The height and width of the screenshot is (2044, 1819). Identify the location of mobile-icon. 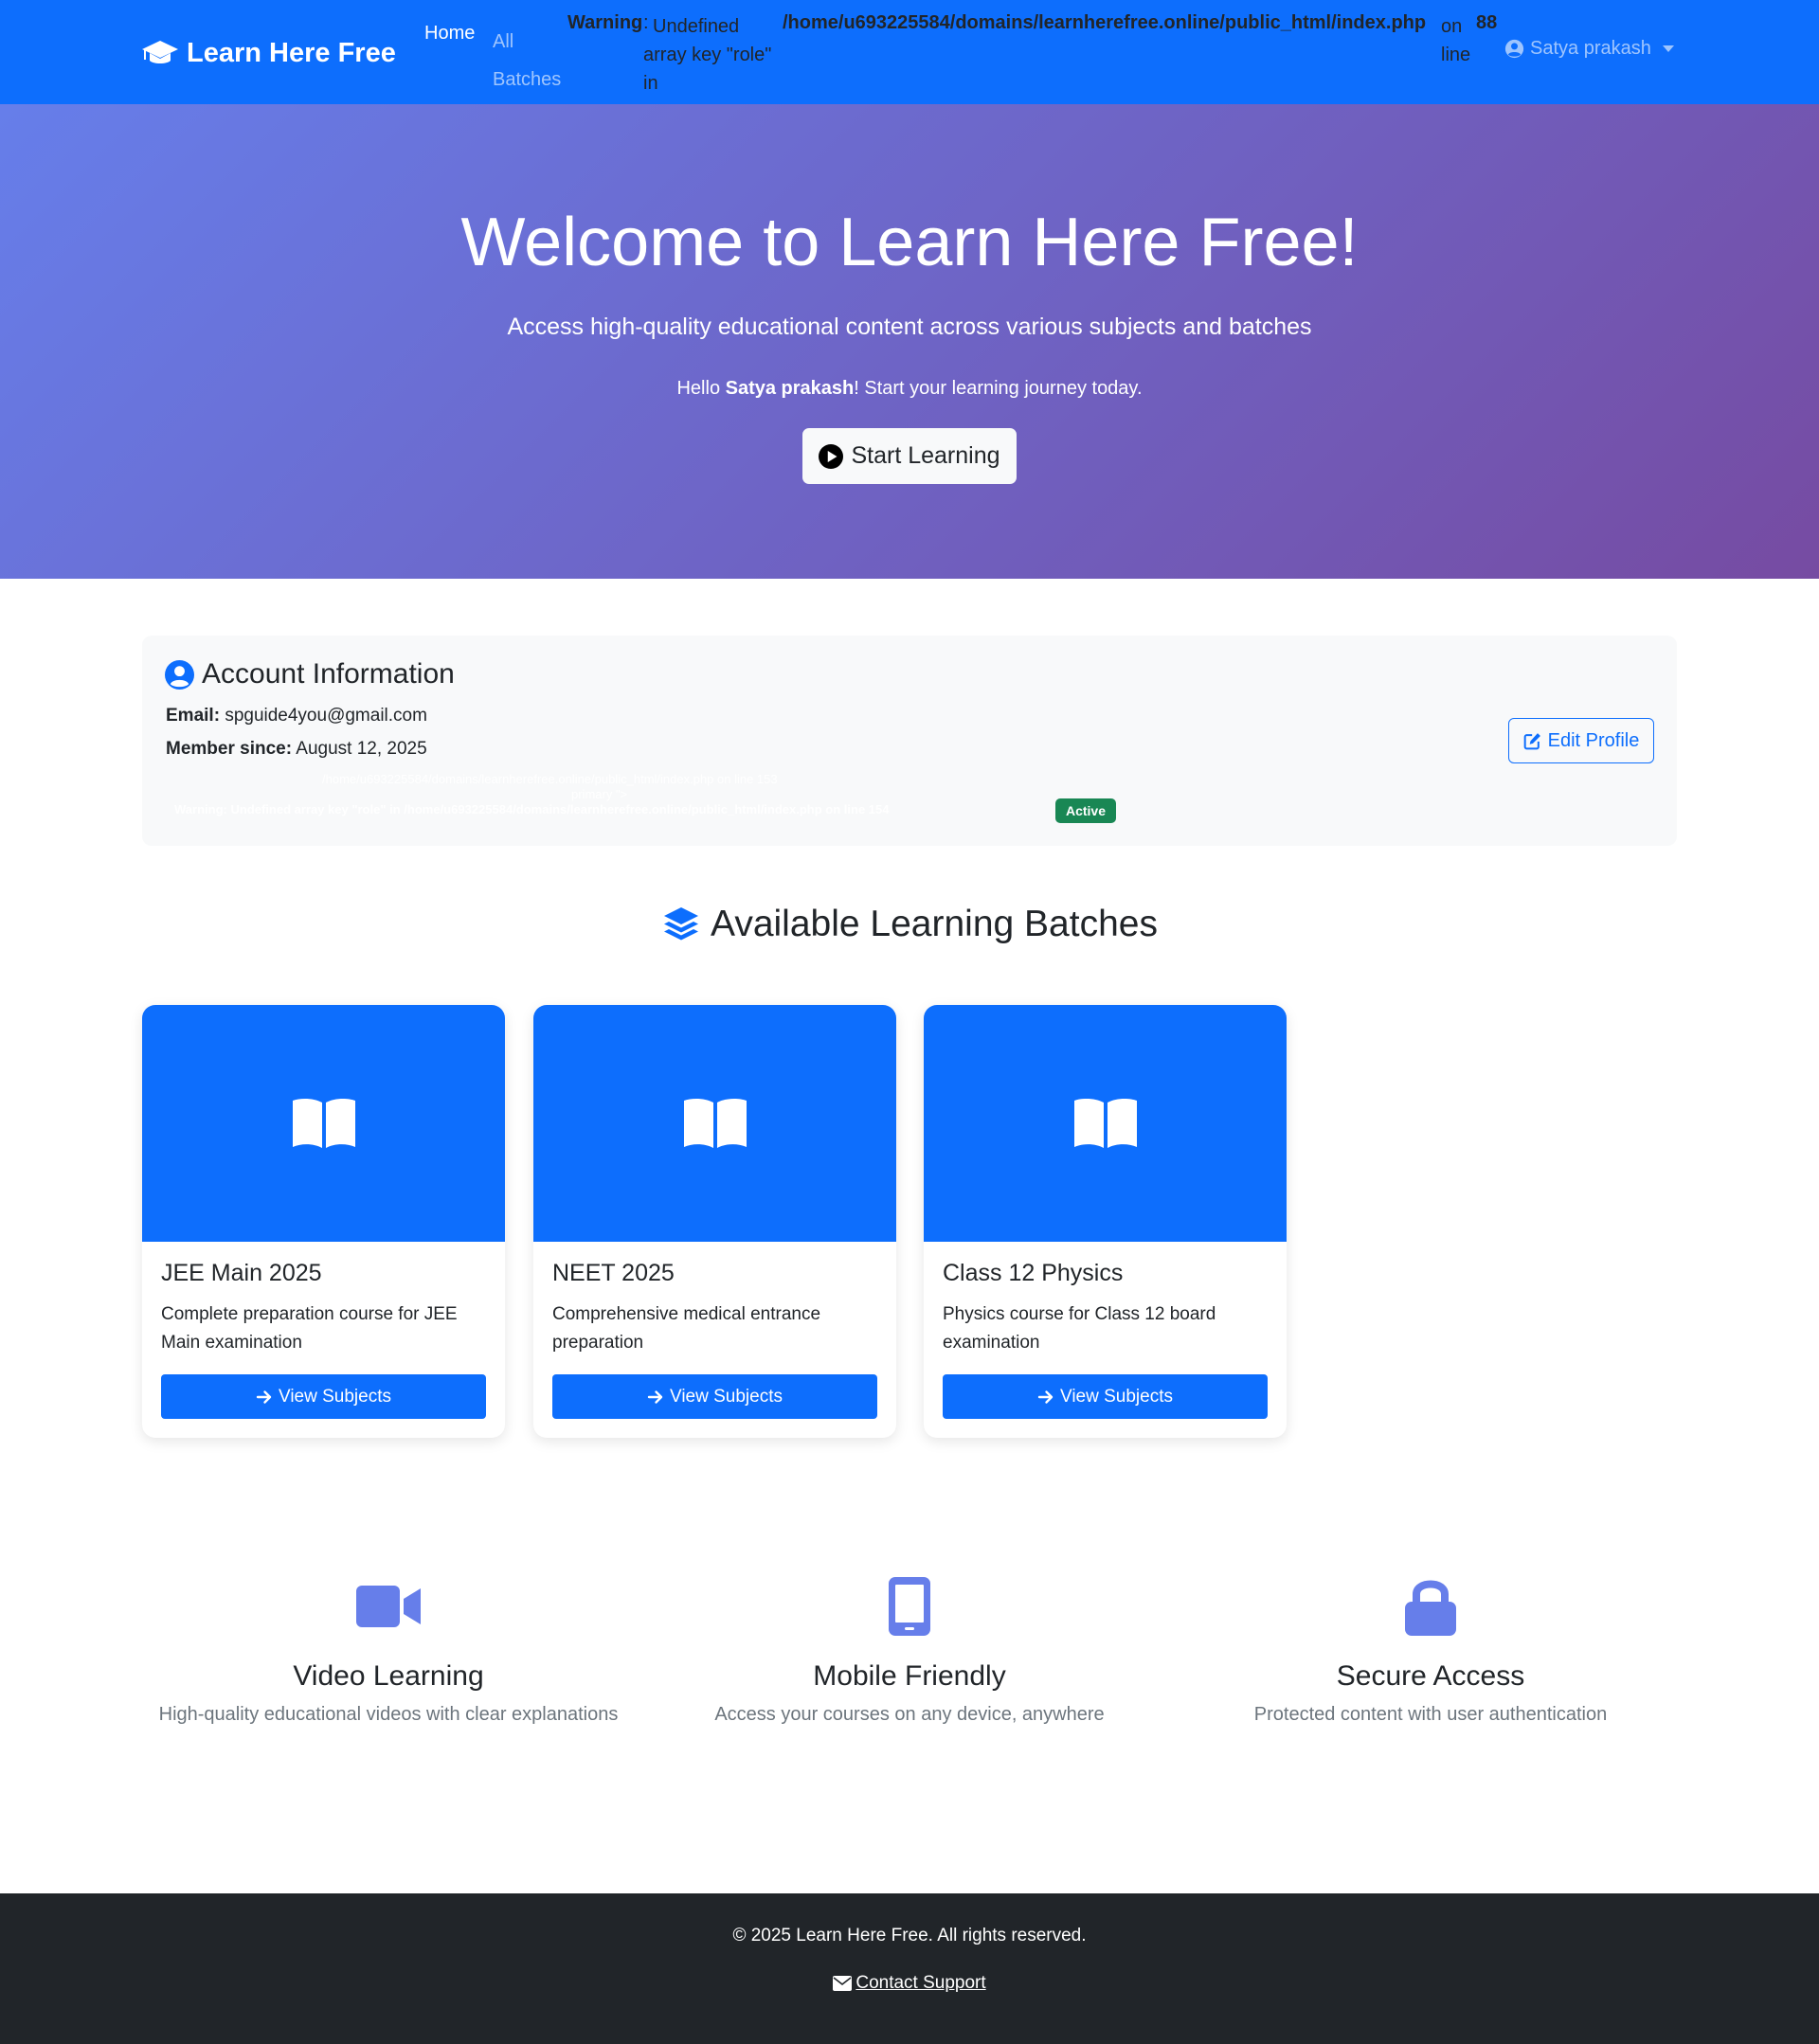
(909, 1606).